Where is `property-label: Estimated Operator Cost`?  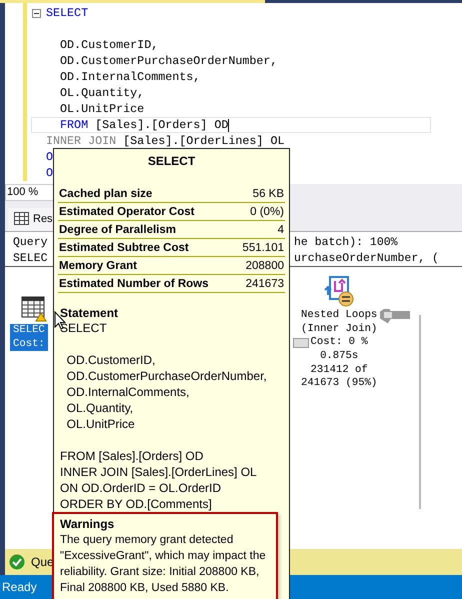 property-label: Estimated Operator Cost is located at coordinates (126, 212).